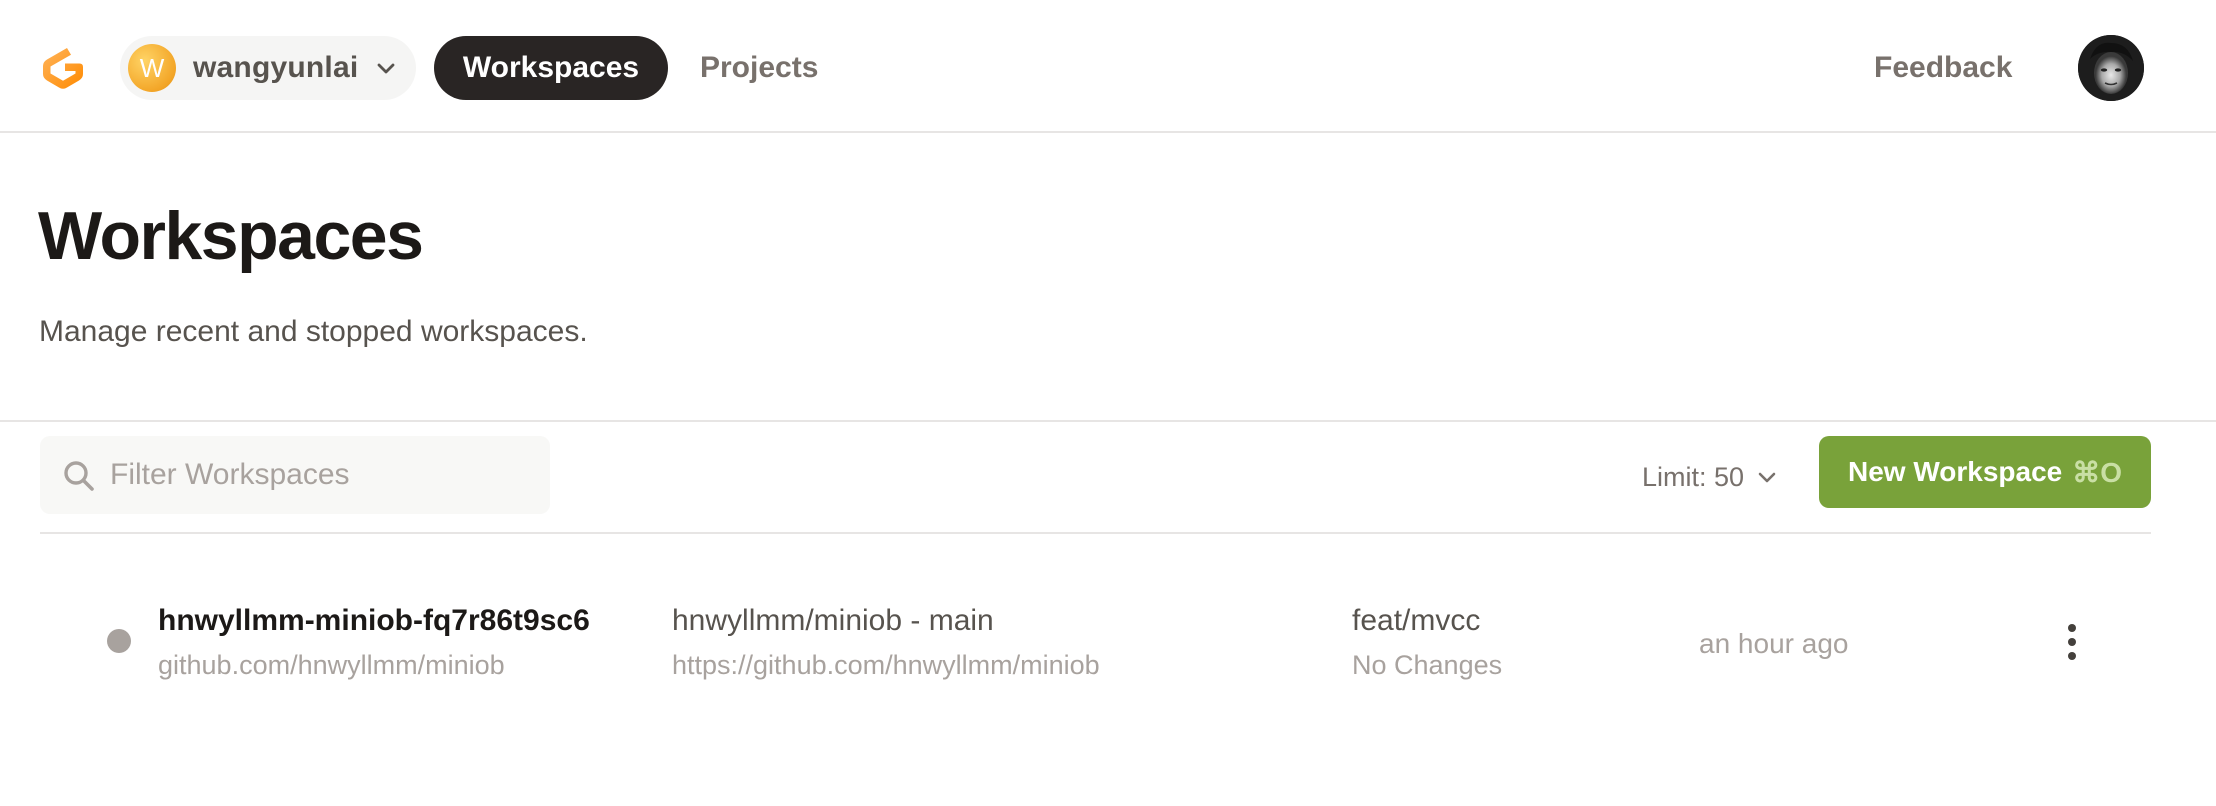 Image resolution: width=2216 pixels, height=806 pixels. Describe the element at coordinates (1774, 643) in the screenshot. I see `workspace-last-active: an hour ago` at that location.